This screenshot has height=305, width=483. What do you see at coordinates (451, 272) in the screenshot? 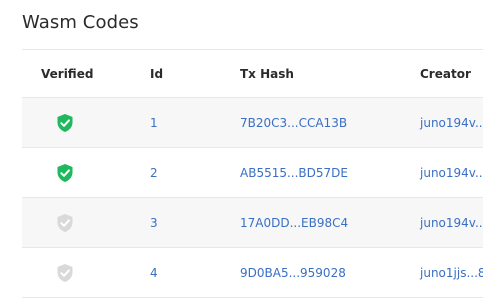
I see `creator-link: juno1jjs...8` at bounding box center [451, 272].